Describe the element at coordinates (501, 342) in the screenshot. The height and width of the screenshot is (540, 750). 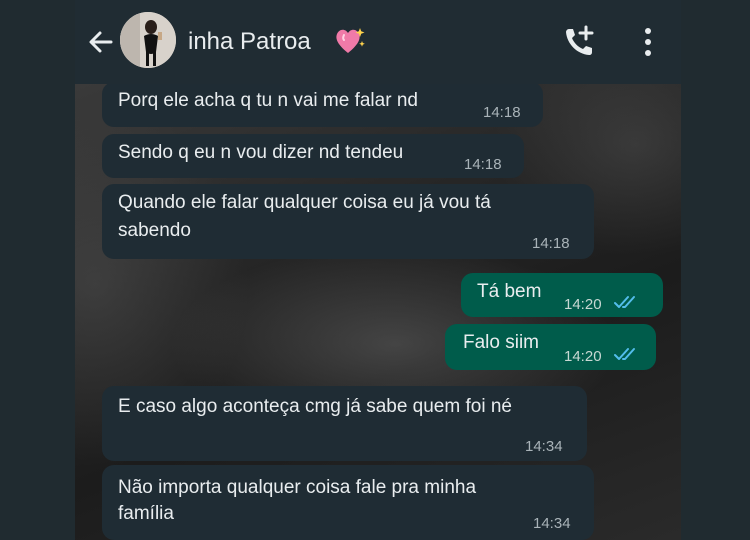
I see `message-text: Falo siim` at that location.